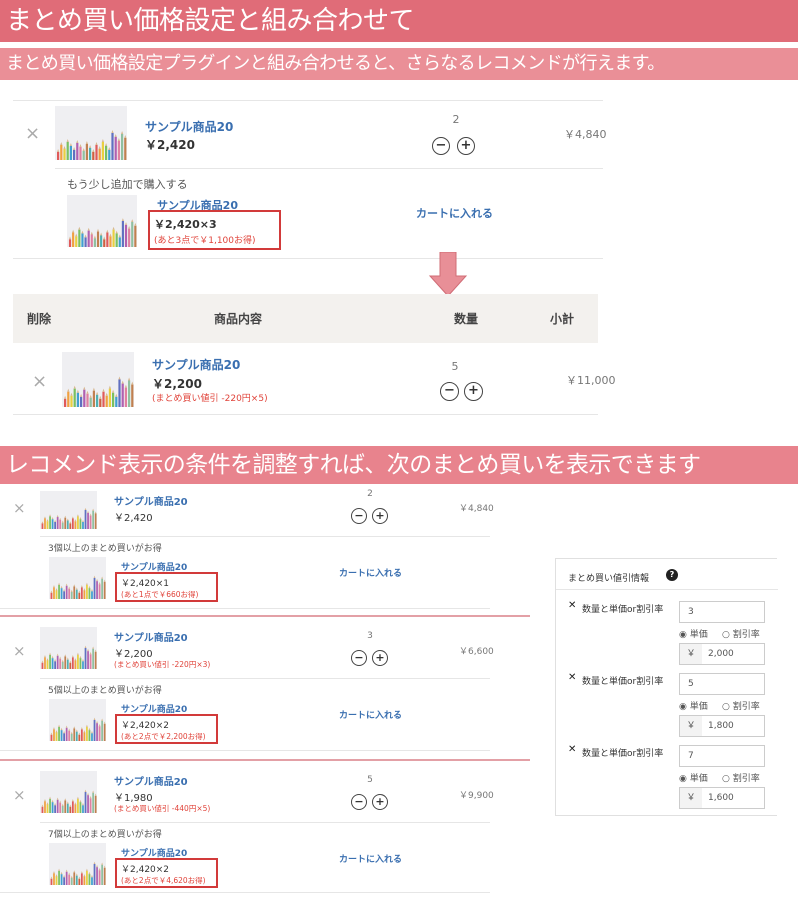 The width and height of the screenshot is (798, 898). I want to click on recommend-savings-note: (あと3点で￥1,100お得), so click(205, 241).